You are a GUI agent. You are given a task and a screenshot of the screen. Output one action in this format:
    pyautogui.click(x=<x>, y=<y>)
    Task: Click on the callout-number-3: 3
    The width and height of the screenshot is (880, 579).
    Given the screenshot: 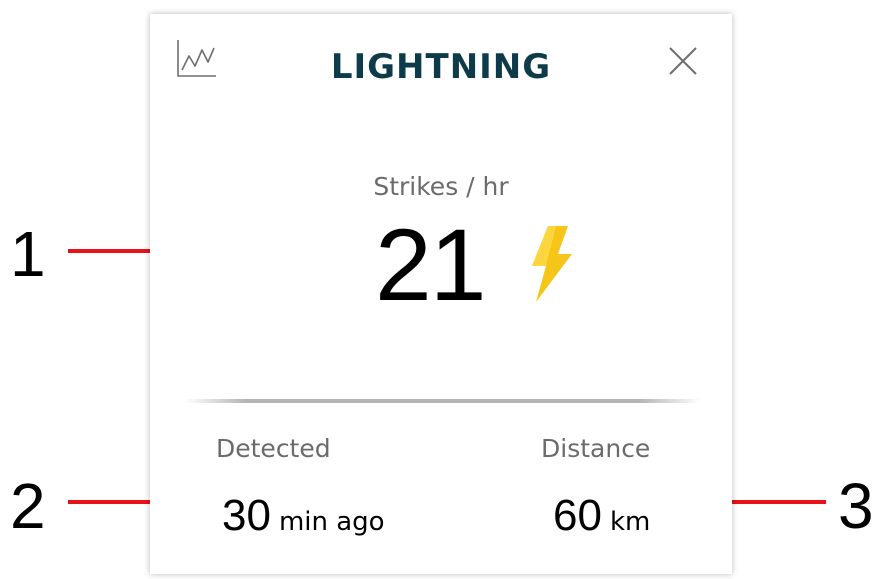 What is the action you would take?
    pyautogui.click(x=856, y=506)
    